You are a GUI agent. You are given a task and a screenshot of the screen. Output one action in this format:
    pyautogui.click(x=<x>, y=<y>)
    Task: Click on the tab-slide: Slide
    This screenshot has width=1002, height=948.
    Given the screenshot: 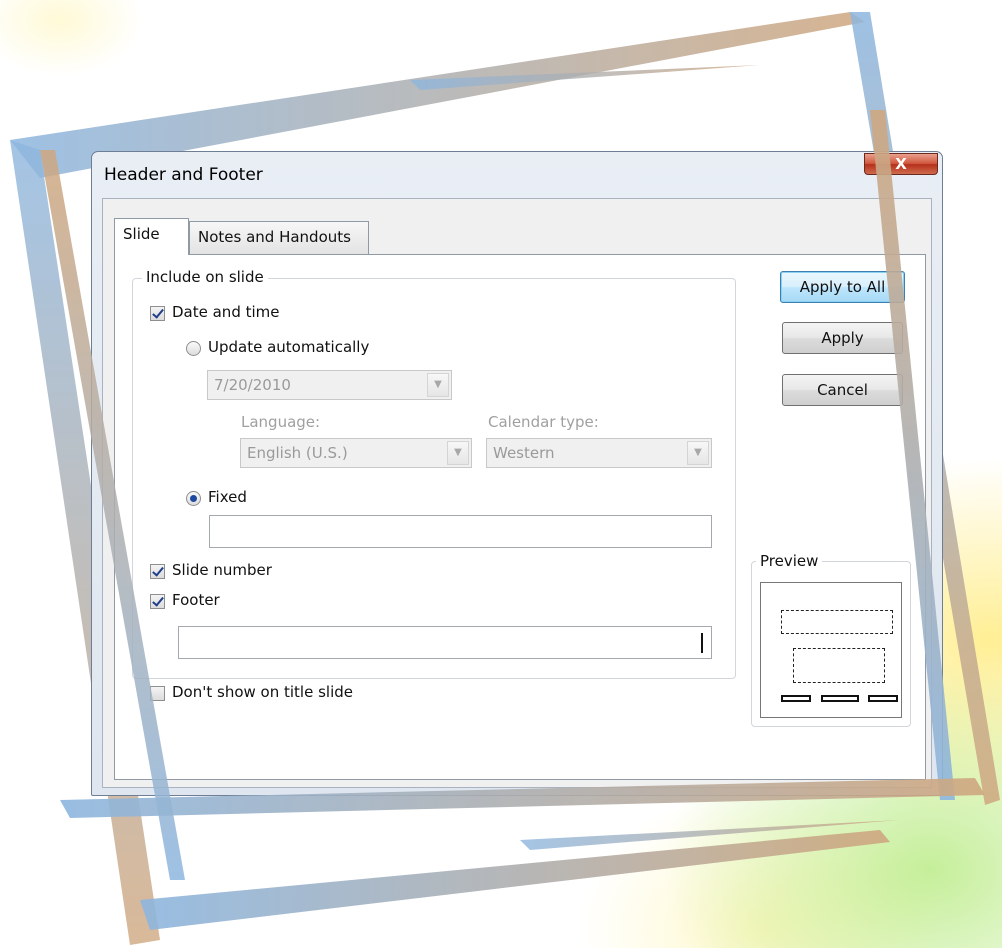 What is the action you would take?
    pyautogui.click(x=151, y=236)
    